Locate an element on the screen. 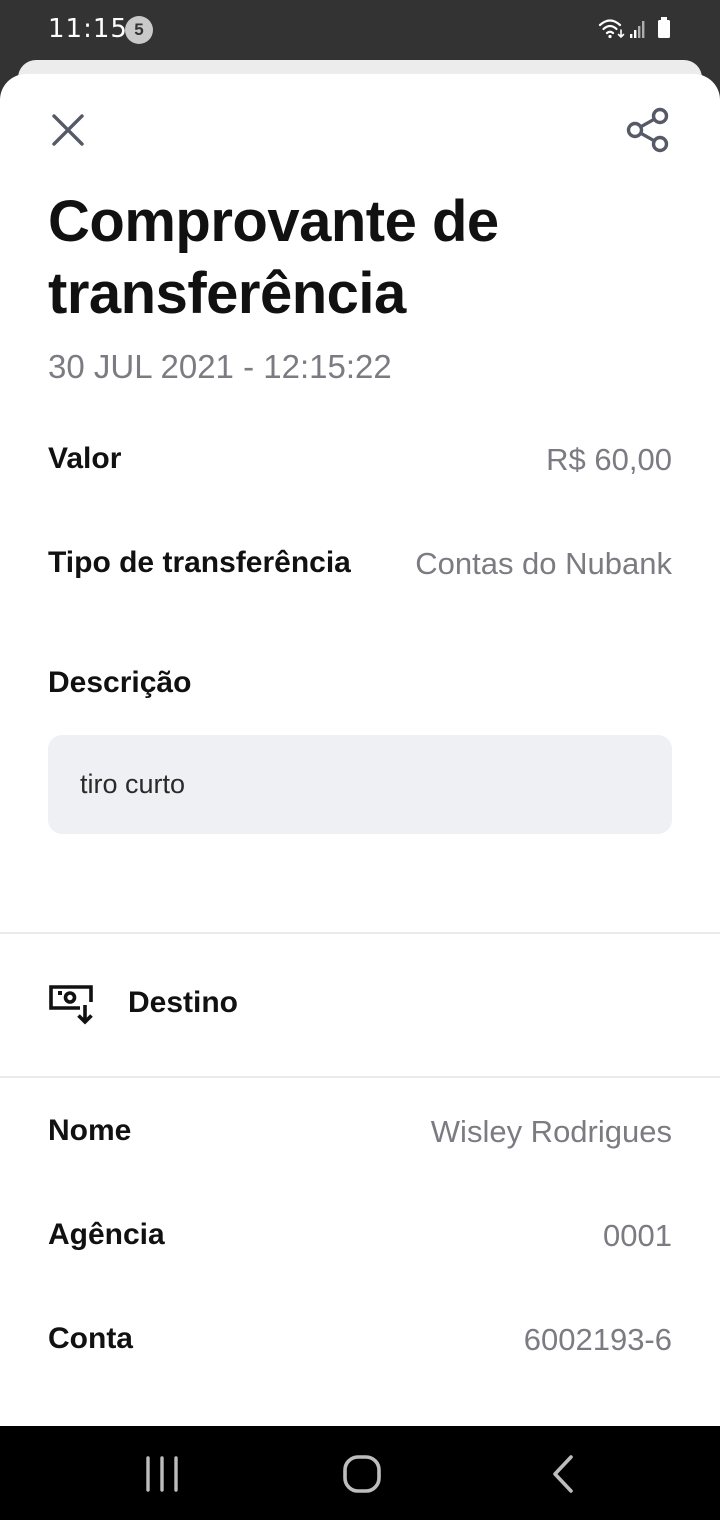 Image resolution: width=720 pixels, height=1520 pixels. money-receive-icon is located at coordinates (72, 1005).